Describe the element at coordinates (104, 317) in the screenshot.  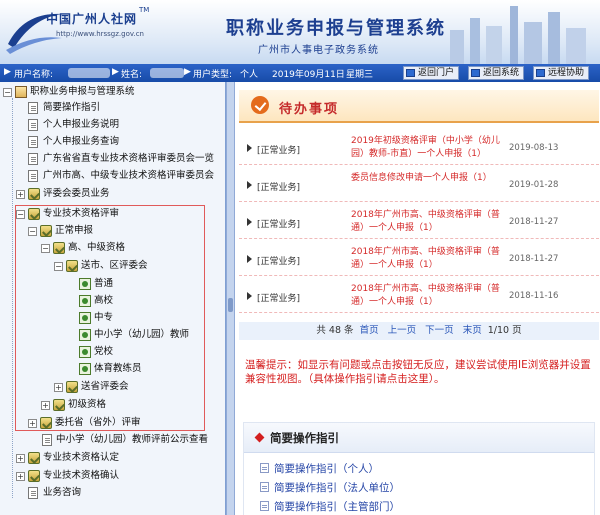
I see `tree-node-label: 中专` at that location.